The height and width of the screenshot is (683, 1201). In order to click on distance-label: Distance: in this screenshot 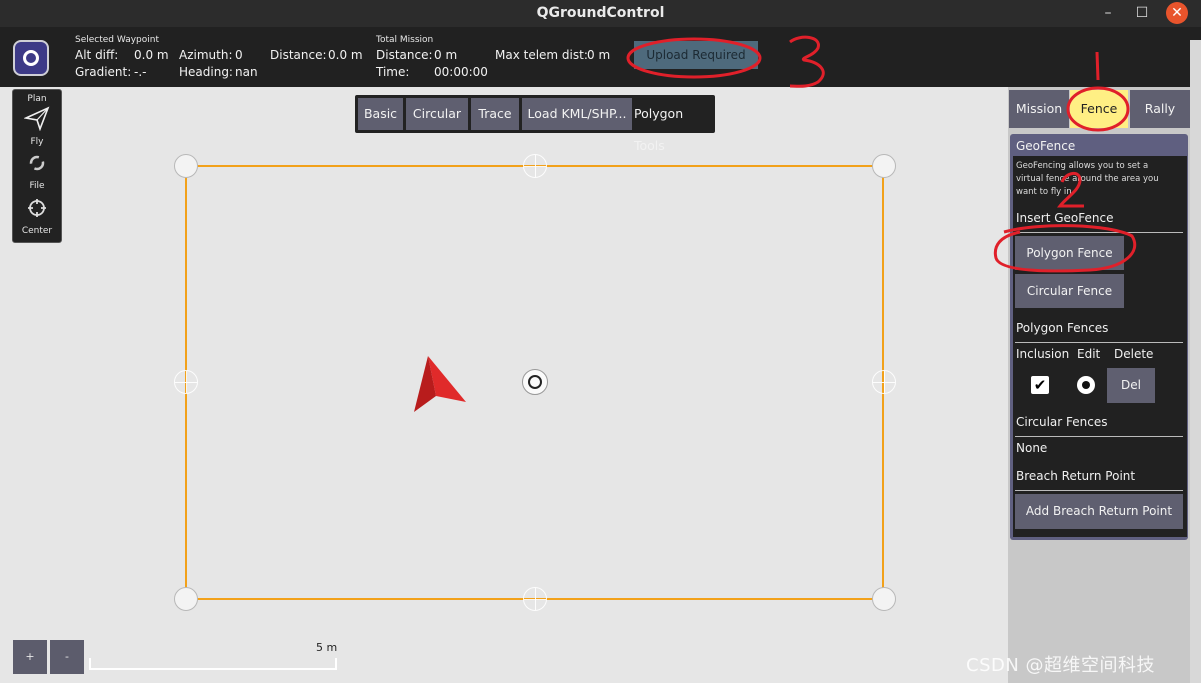, I will do `click(298, 55)`.